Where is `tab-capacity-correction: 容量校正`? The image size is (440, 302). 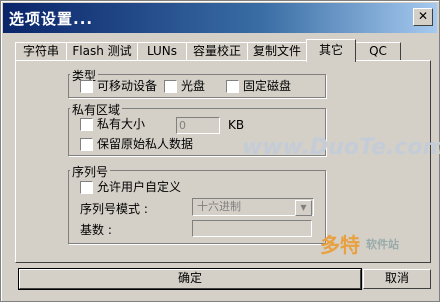 tab-capacity-correction: 容量校正 is located at coordinates (217, 52).